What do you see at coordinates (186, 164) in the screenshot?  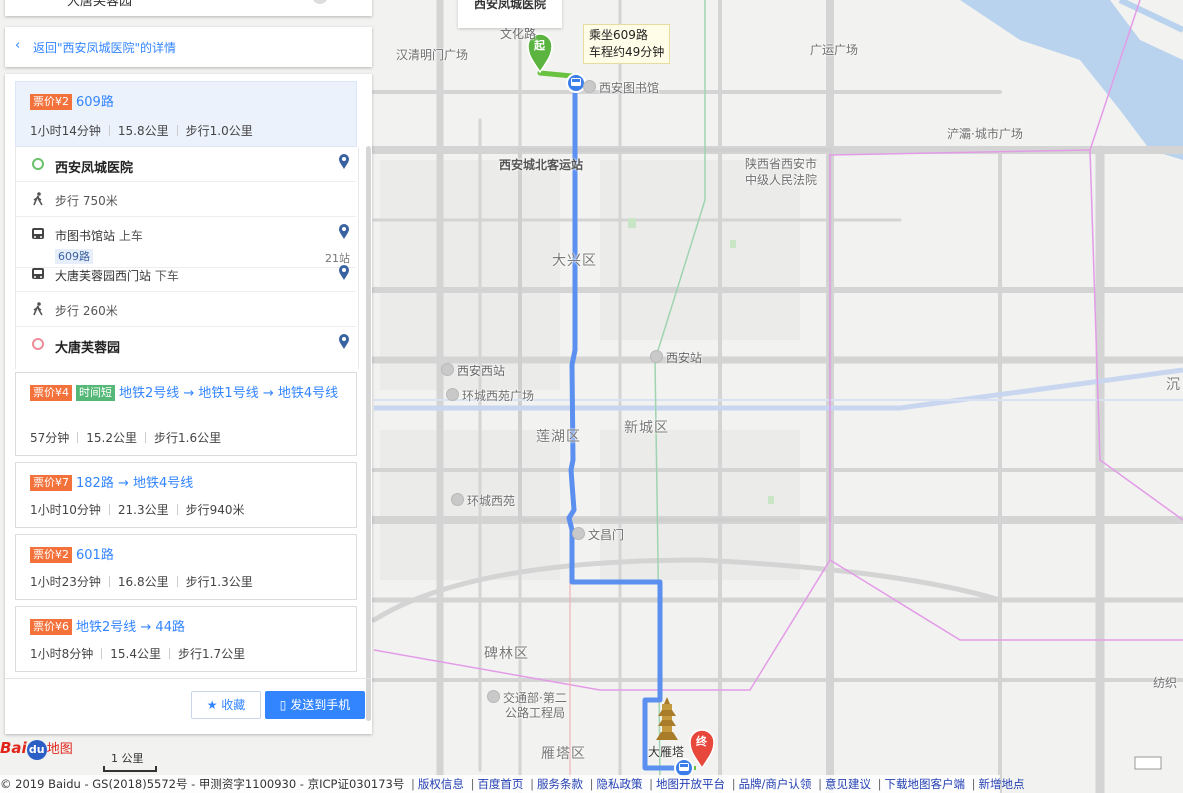 I see `step-start: 西安凤城医院` at bounding box center [186, 164].